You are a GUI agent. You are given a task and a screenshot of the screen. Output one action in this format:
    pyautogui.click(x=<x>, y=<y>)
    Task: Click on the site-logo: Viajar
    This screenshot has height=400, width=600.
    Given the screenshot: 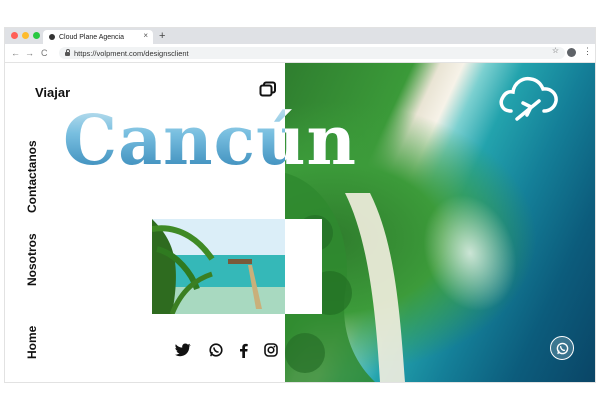 What is the action you would take?
    pyautogui.click(x=52, y=92)
    